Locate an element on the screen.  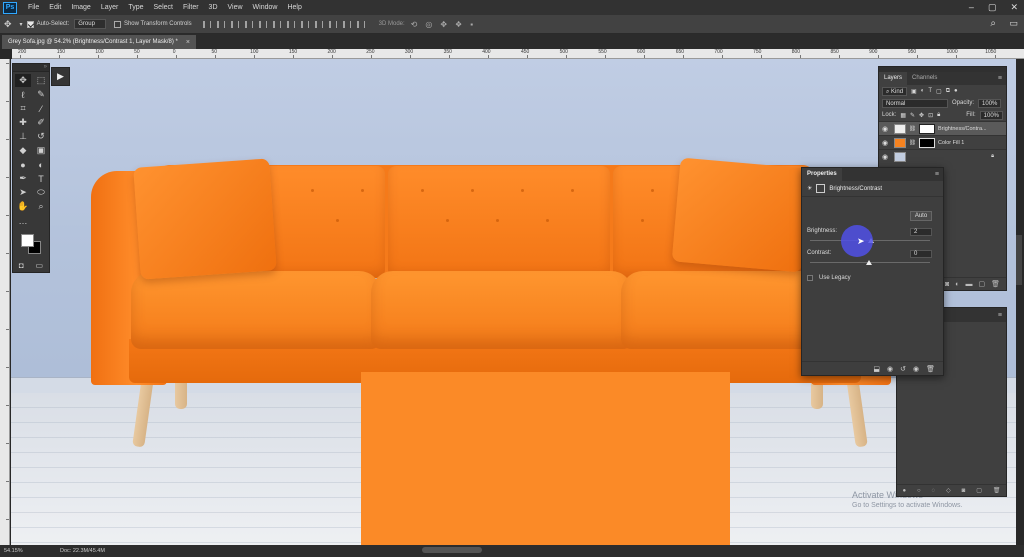
contrast-slider-handle is located at coordinates (869, 262).